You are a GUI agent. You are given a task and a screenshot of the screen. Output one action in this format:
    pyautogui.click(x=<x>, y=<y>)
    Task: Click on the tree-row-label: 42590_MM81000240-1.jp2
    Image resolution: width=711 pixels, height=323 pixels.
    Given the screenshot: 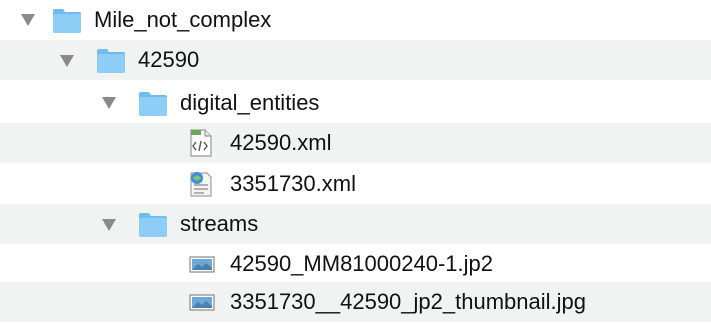 What is the action you would take?
    pyautogui.click(x=361, y=263)
    